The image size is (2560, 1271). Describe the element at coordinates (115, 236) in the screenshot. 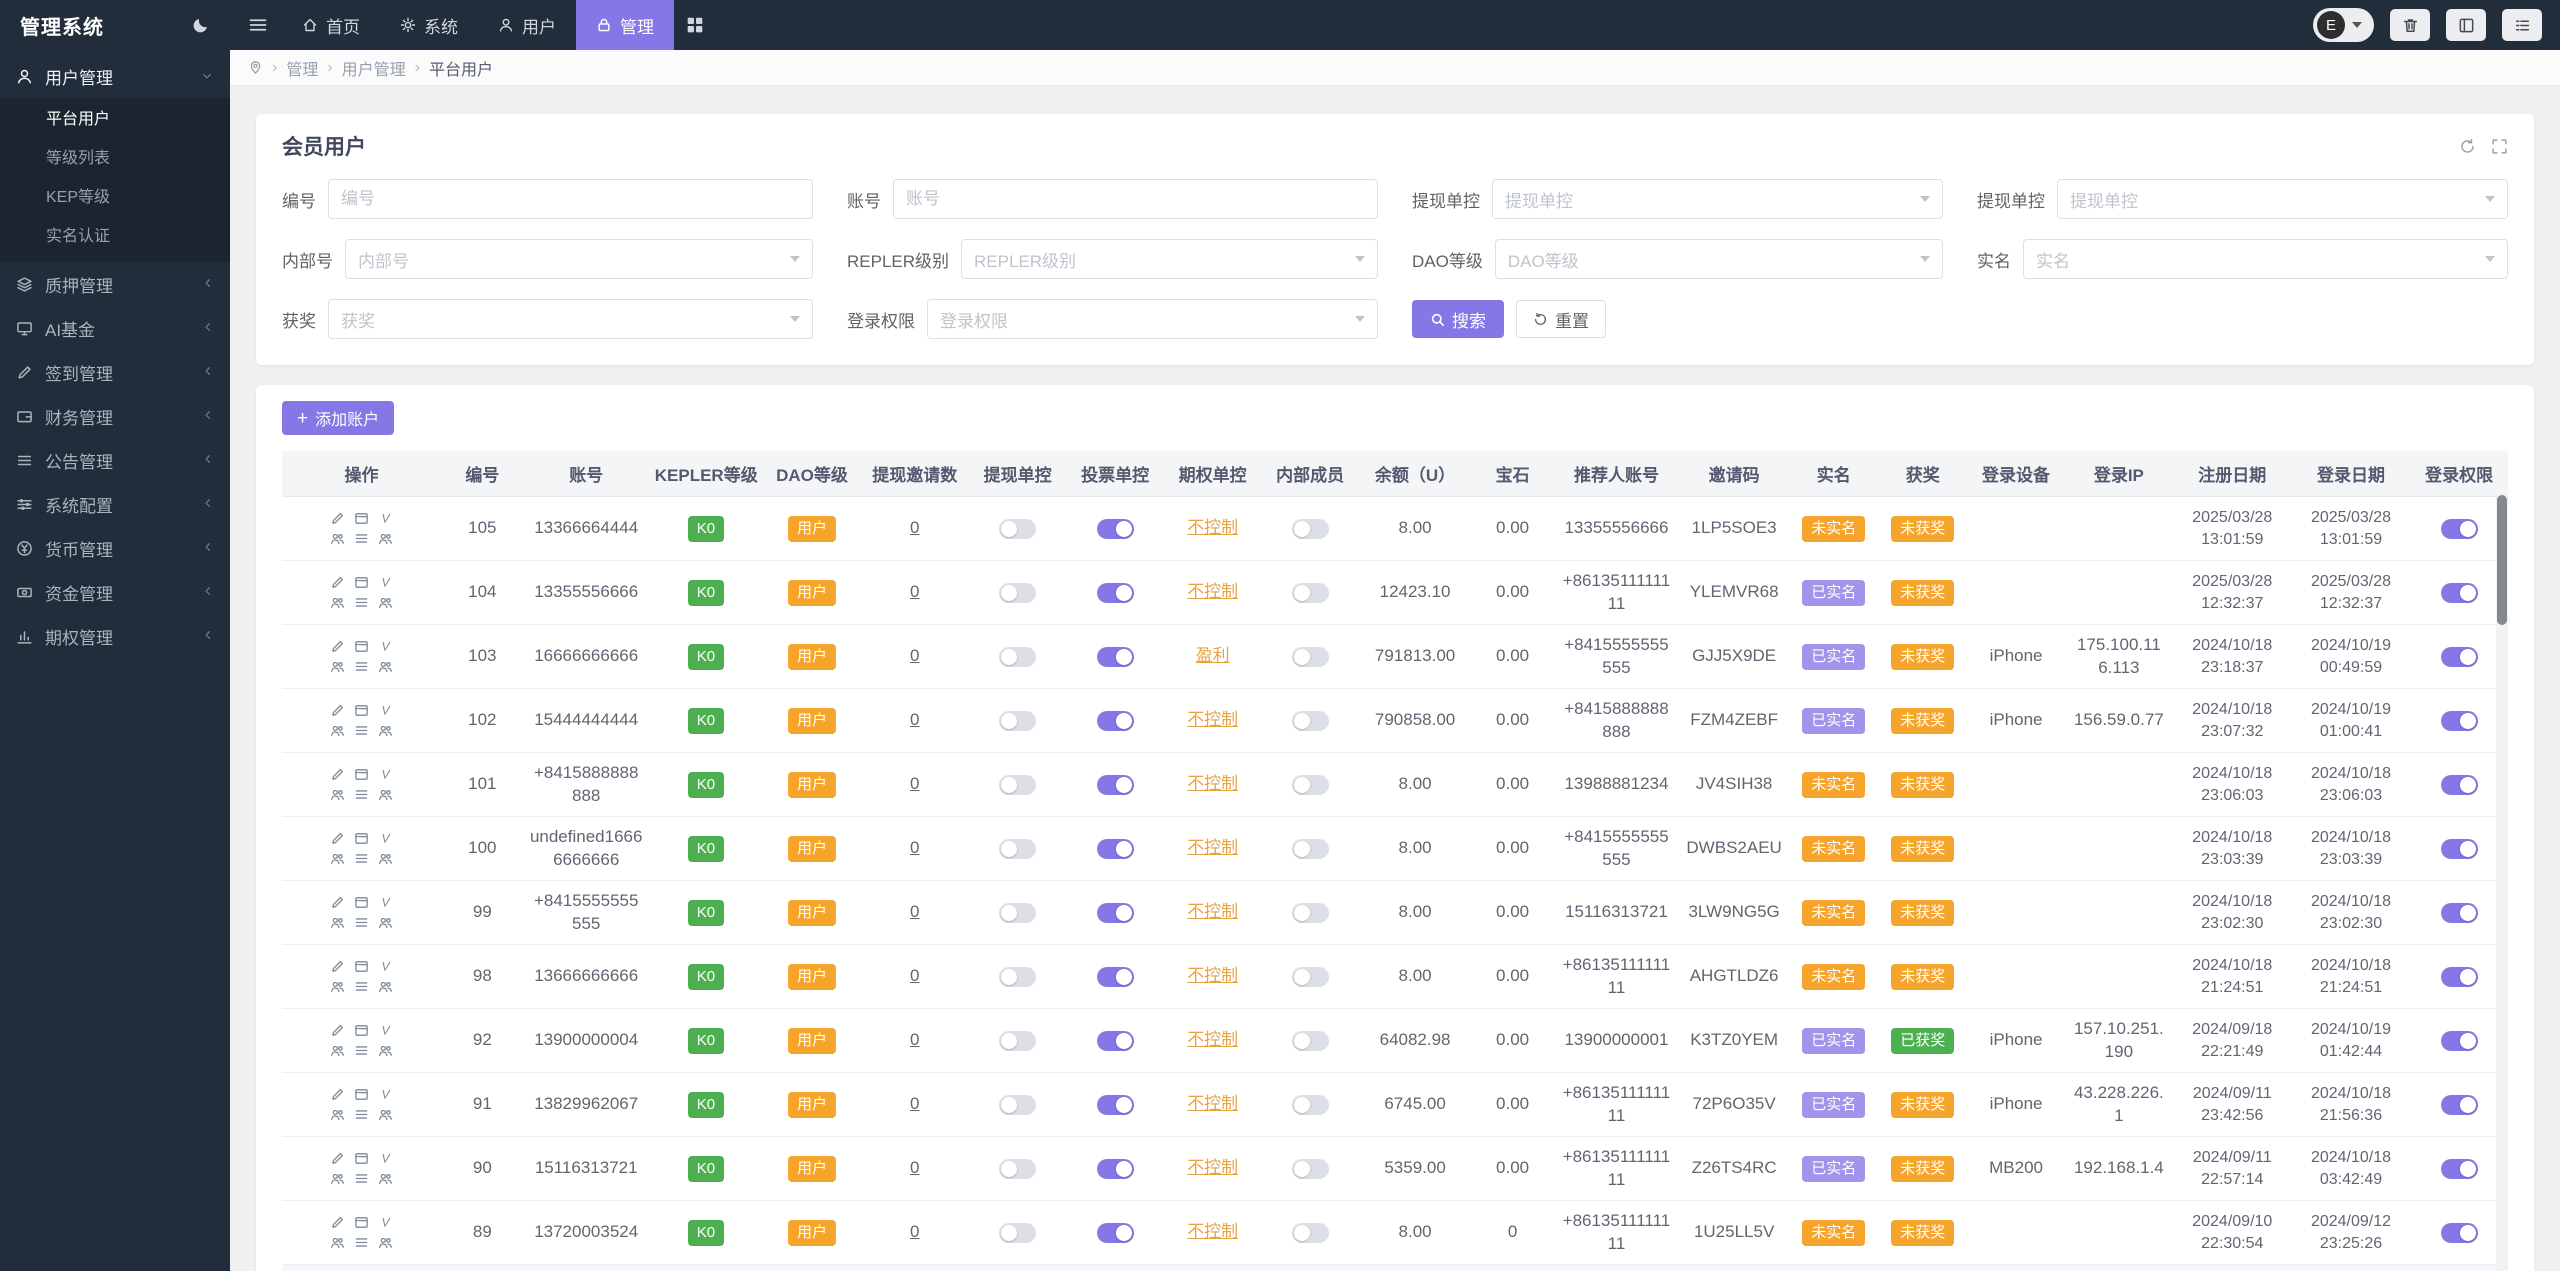

I see `sidebar-subitem-4: 实名认证` at that location.